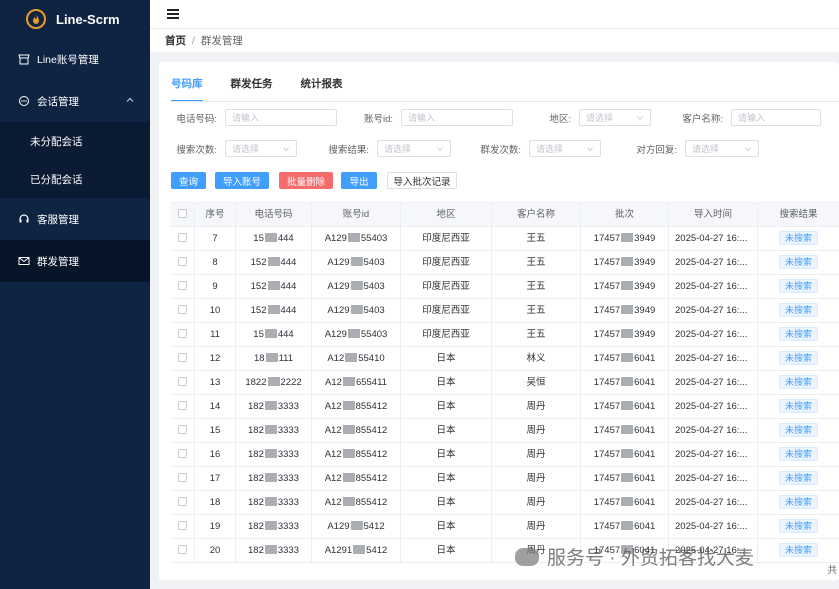 This screenshot has width=839, height=589. What do you see at coordinates (75, 59) in the screenshot?
I see `sidebar-item-line-accounts: Line账号管理` at bounding box center [75, 59].